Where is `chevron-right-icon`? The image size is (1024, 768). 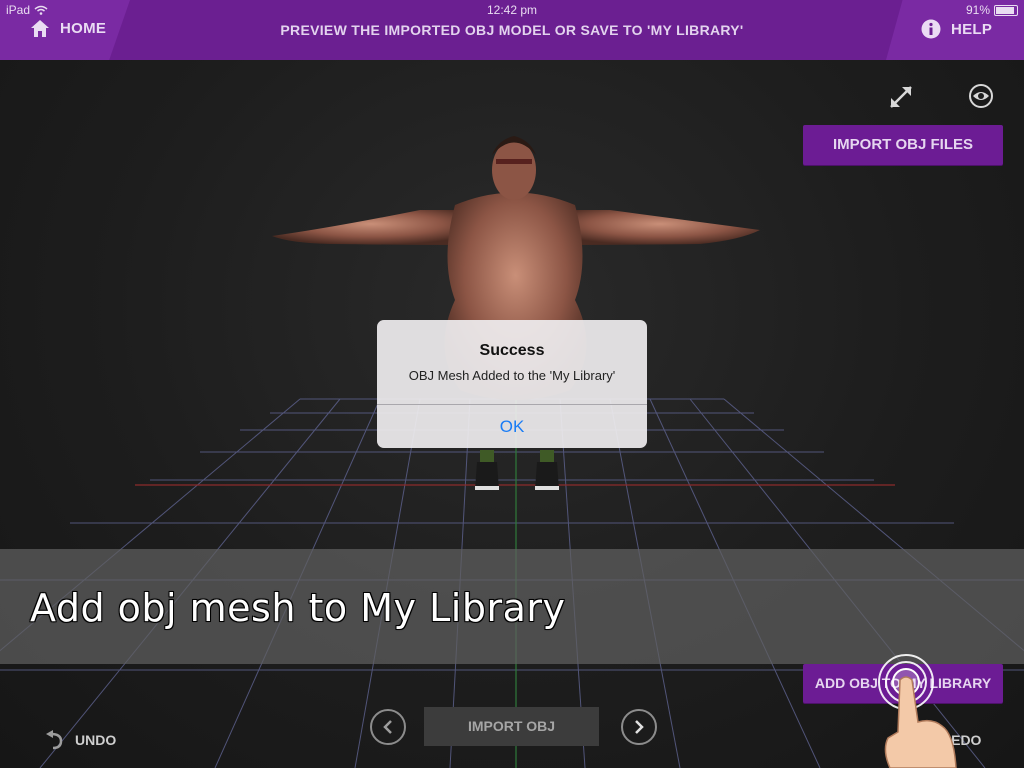
chevron-right-icon is located at coordinates (639, 727).